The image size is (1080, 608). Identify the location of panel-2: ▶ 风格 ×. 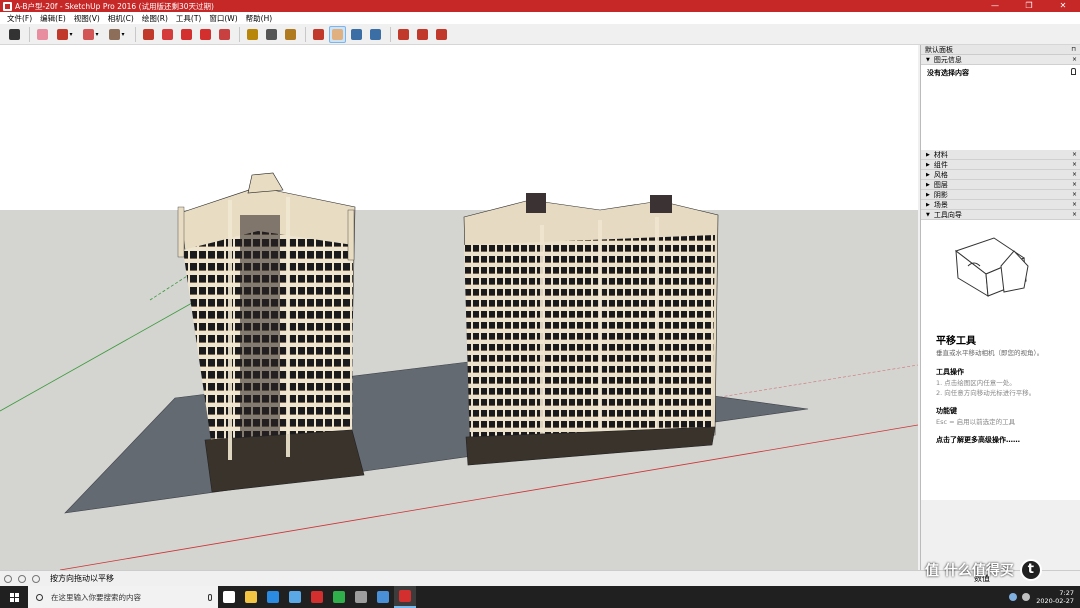
(1000, 175).